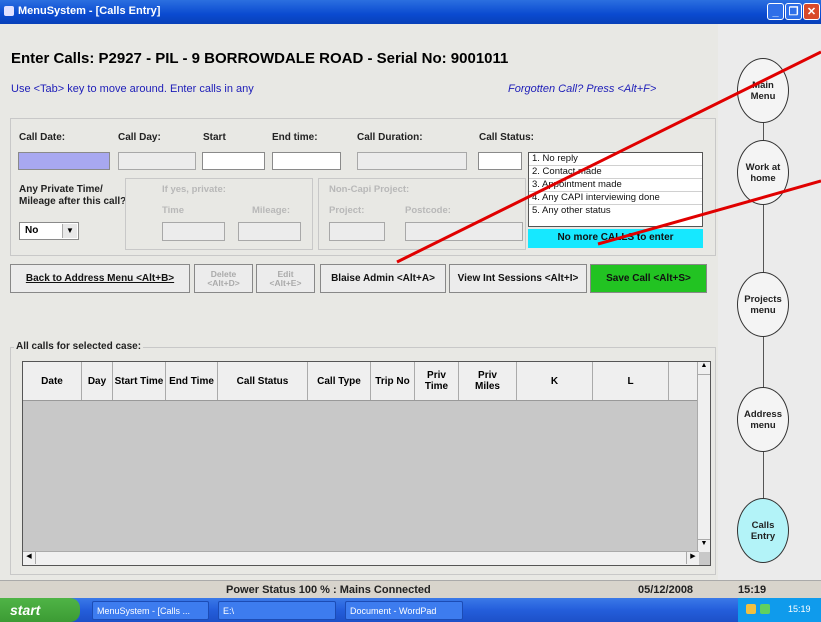  Describe the element at coordinates (25, 610) in the screenshot. I see `start-label: start` at that location.